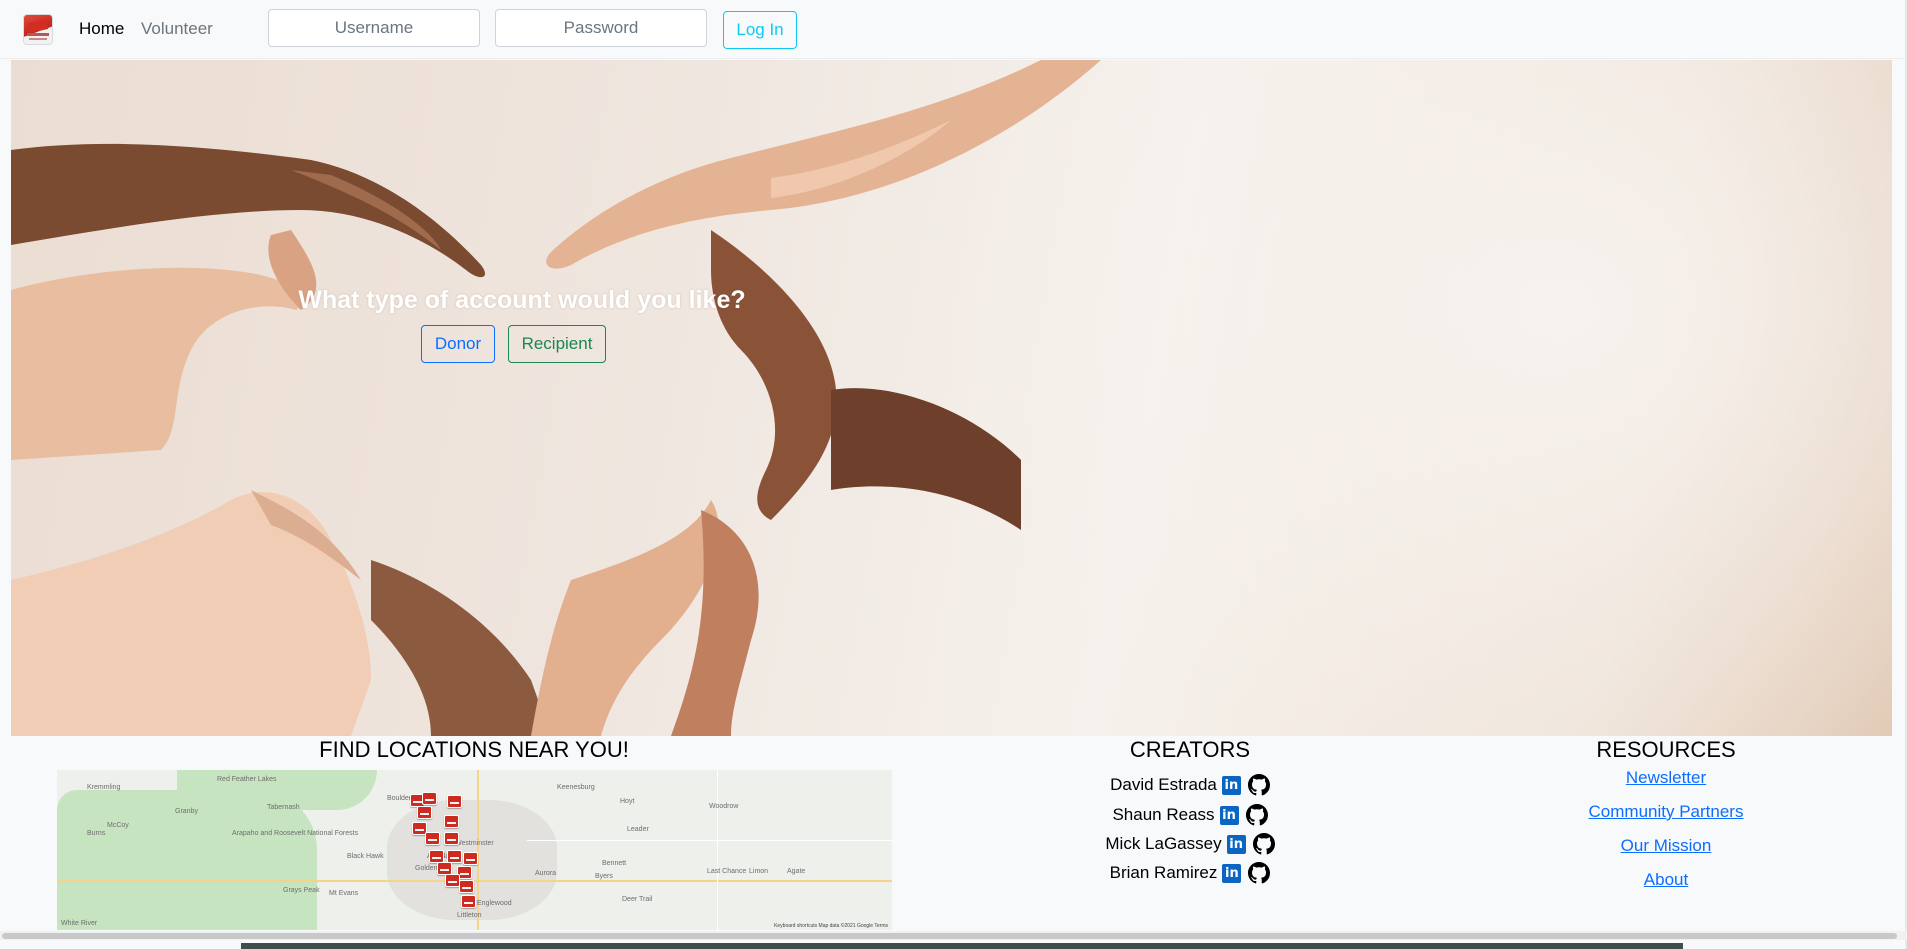 Image resolution: width=1907 pixels, height=949 pixels. I want to click on creator-row: Brian Ramirez in, so click(1190, 873).